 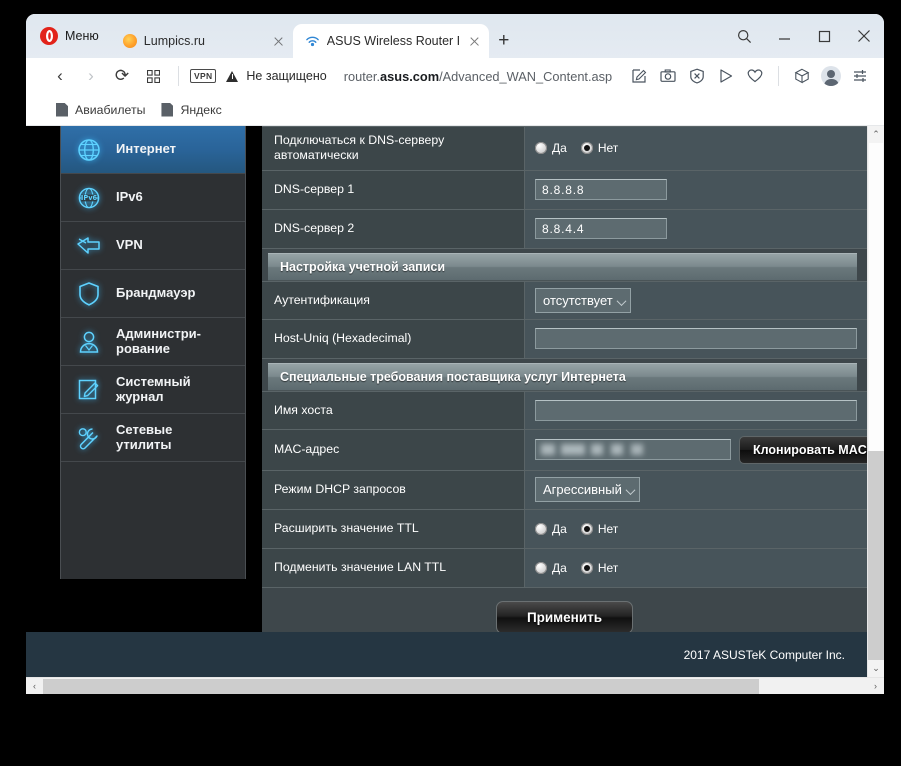 I want to click on row-label: Режим DHCP запросов, so click(x=393, y=489).